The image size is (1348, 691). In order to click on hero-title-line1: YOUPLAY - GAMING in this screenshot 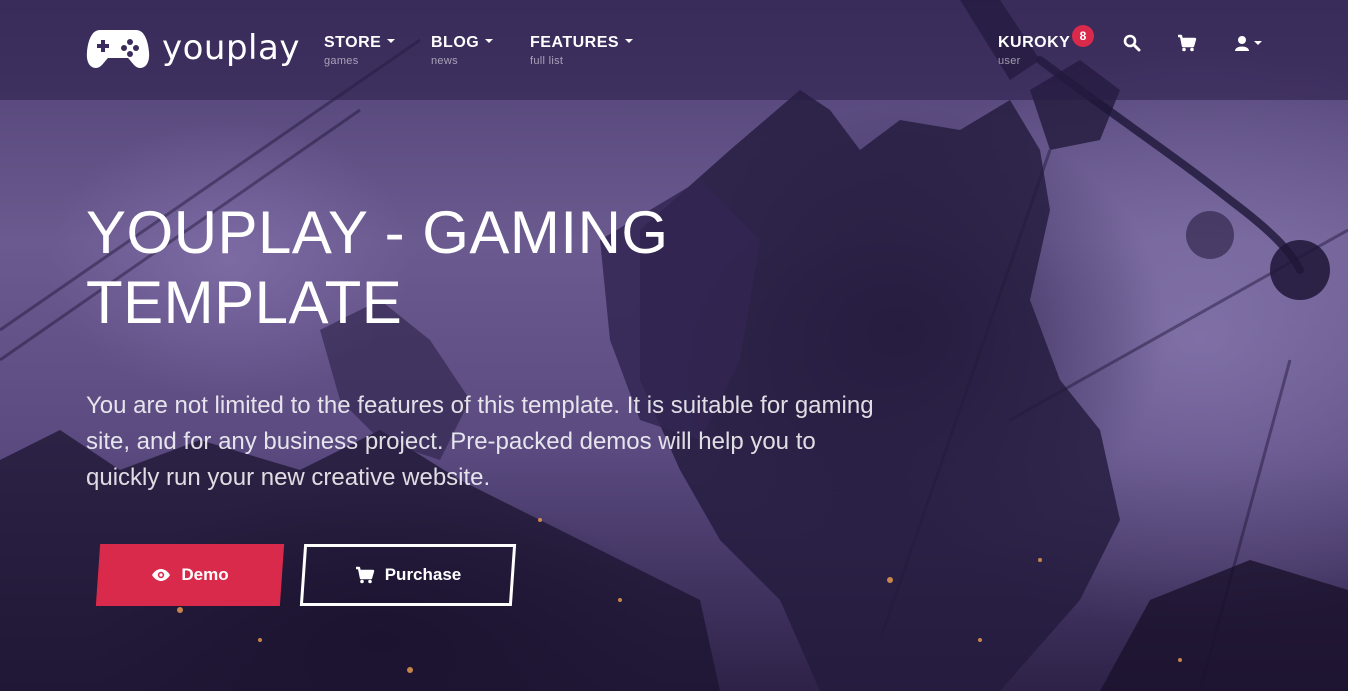, I will do `click(377, 232)`.